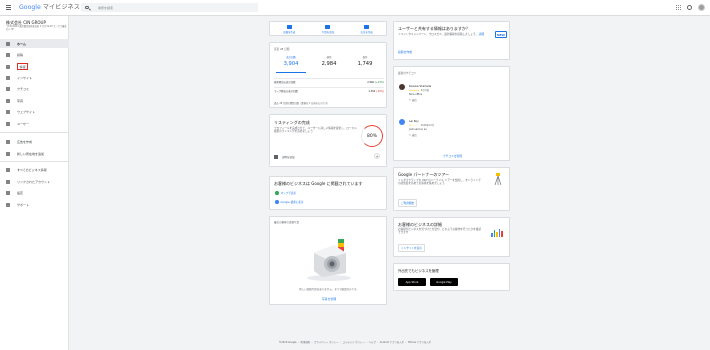  I want to click on add-photo-button: 写真を追加, so click(328, 29).